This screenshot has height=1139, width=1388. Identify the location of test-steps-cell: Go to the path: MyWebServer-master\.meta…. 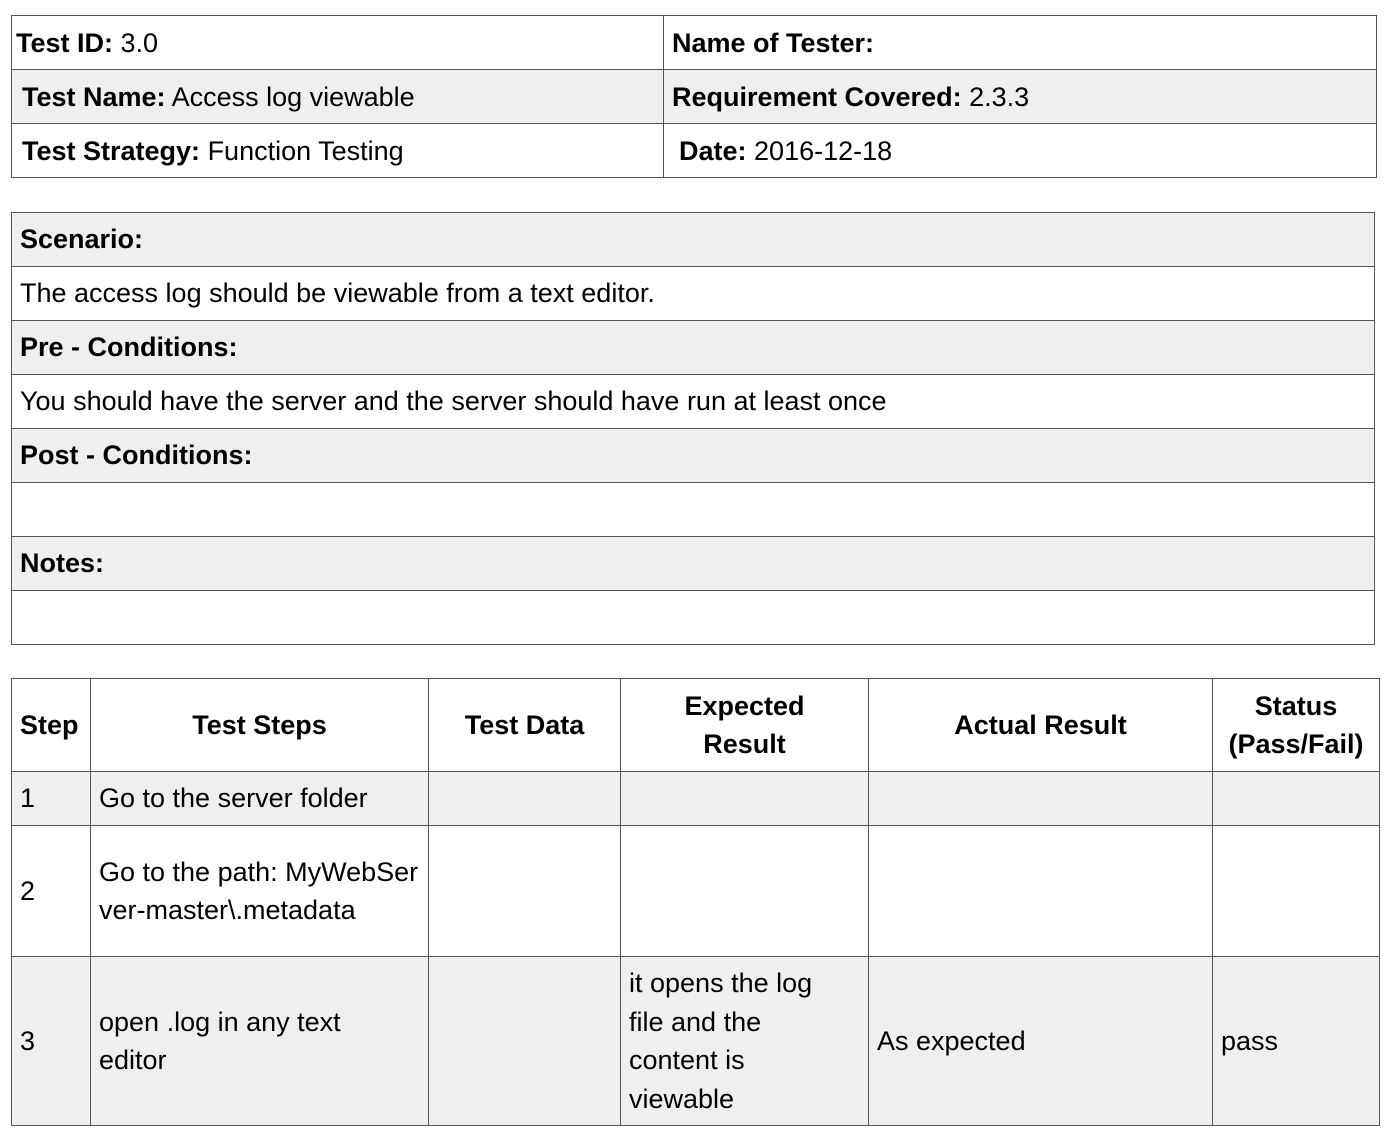
(259, 891).